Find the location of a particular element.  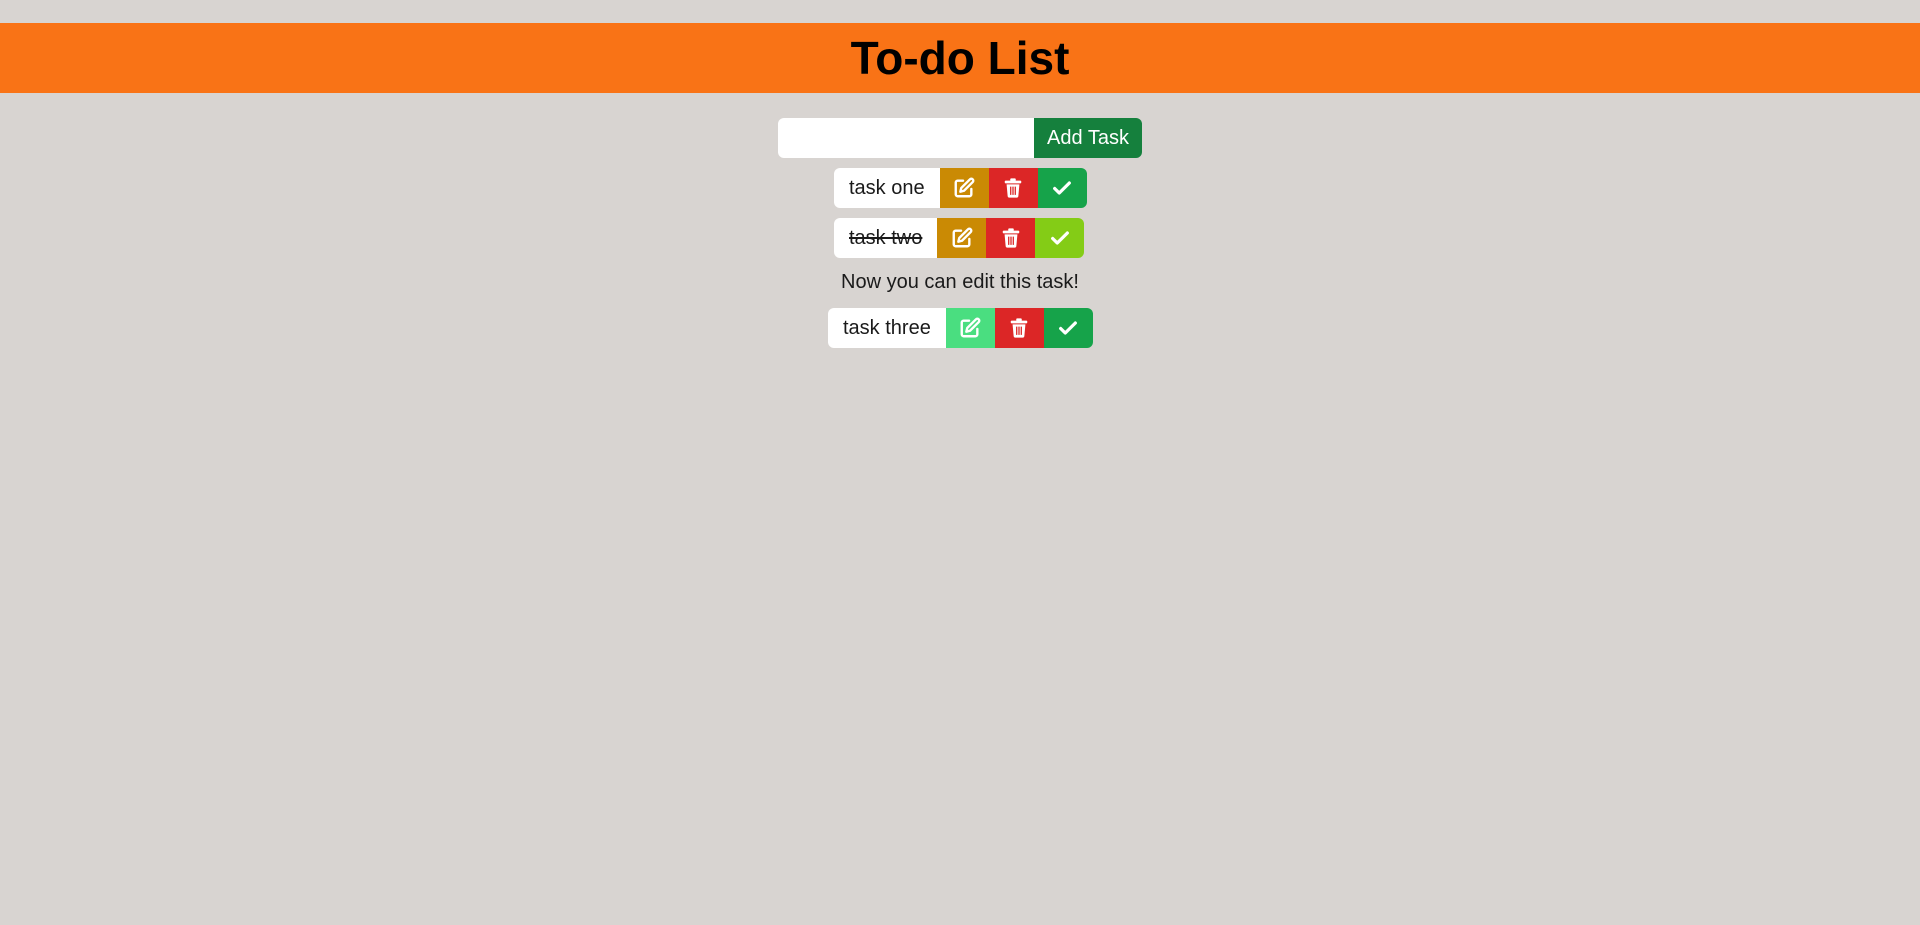

add-task-form: Add Task is located at coordinates (960, 138).